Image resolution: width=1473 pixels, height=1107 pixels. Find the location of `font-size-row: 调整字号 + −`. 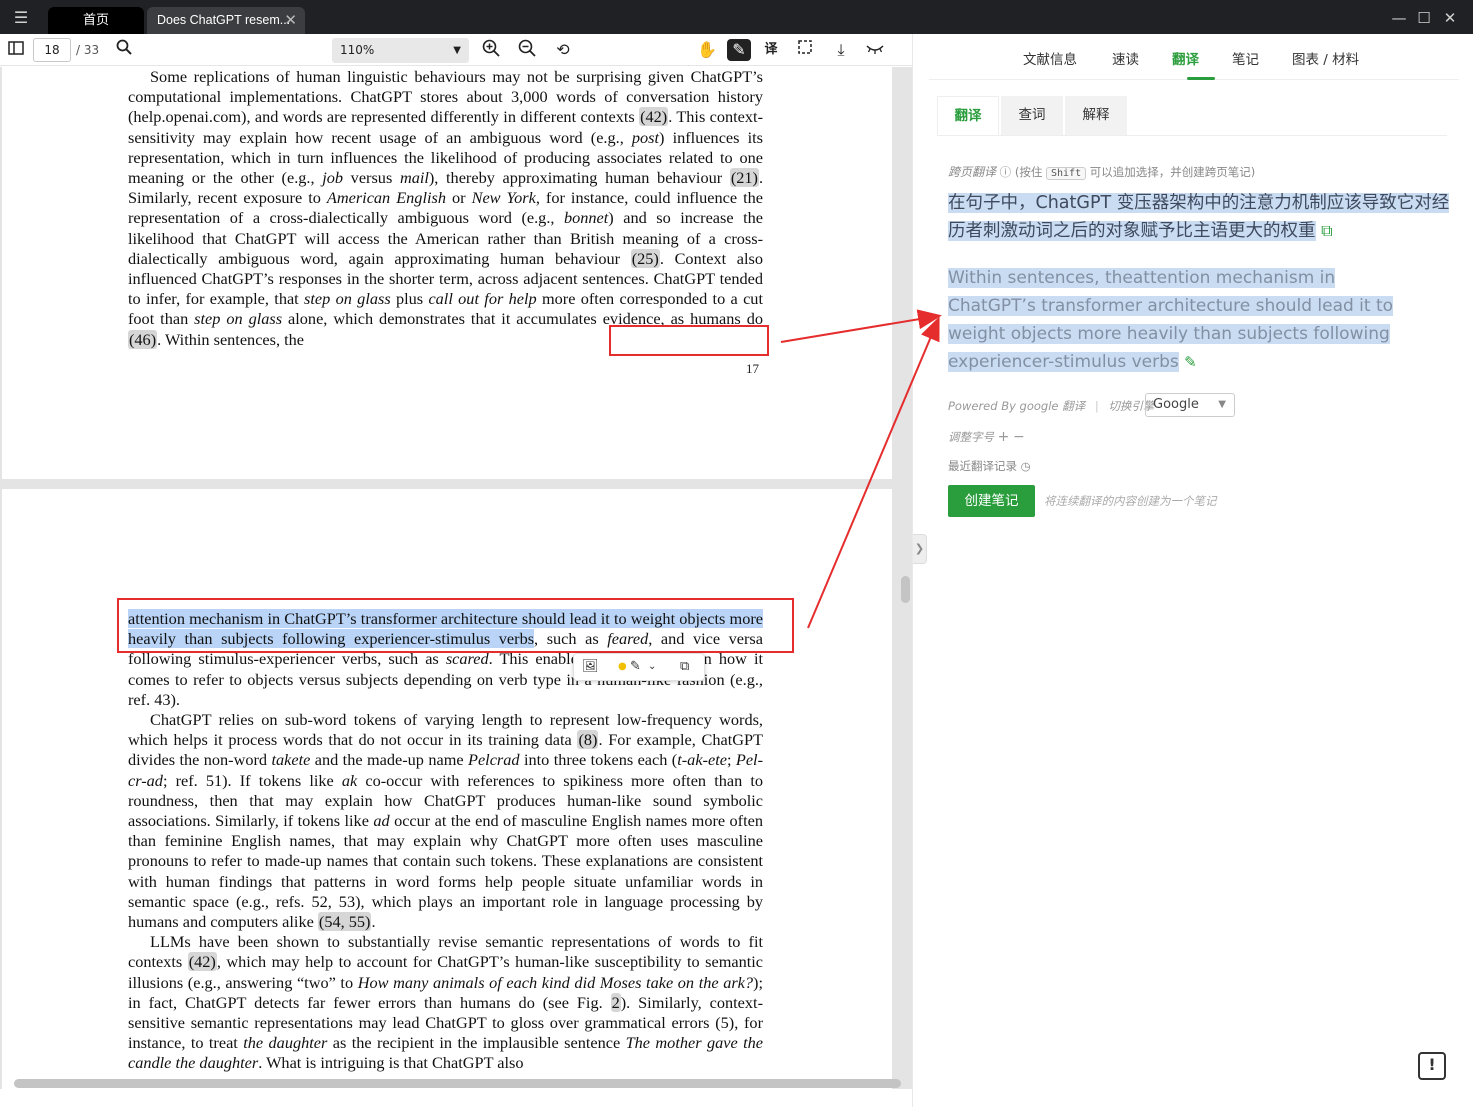

font-size-row: 调整字号 + − is located at coordinates (986, 437).